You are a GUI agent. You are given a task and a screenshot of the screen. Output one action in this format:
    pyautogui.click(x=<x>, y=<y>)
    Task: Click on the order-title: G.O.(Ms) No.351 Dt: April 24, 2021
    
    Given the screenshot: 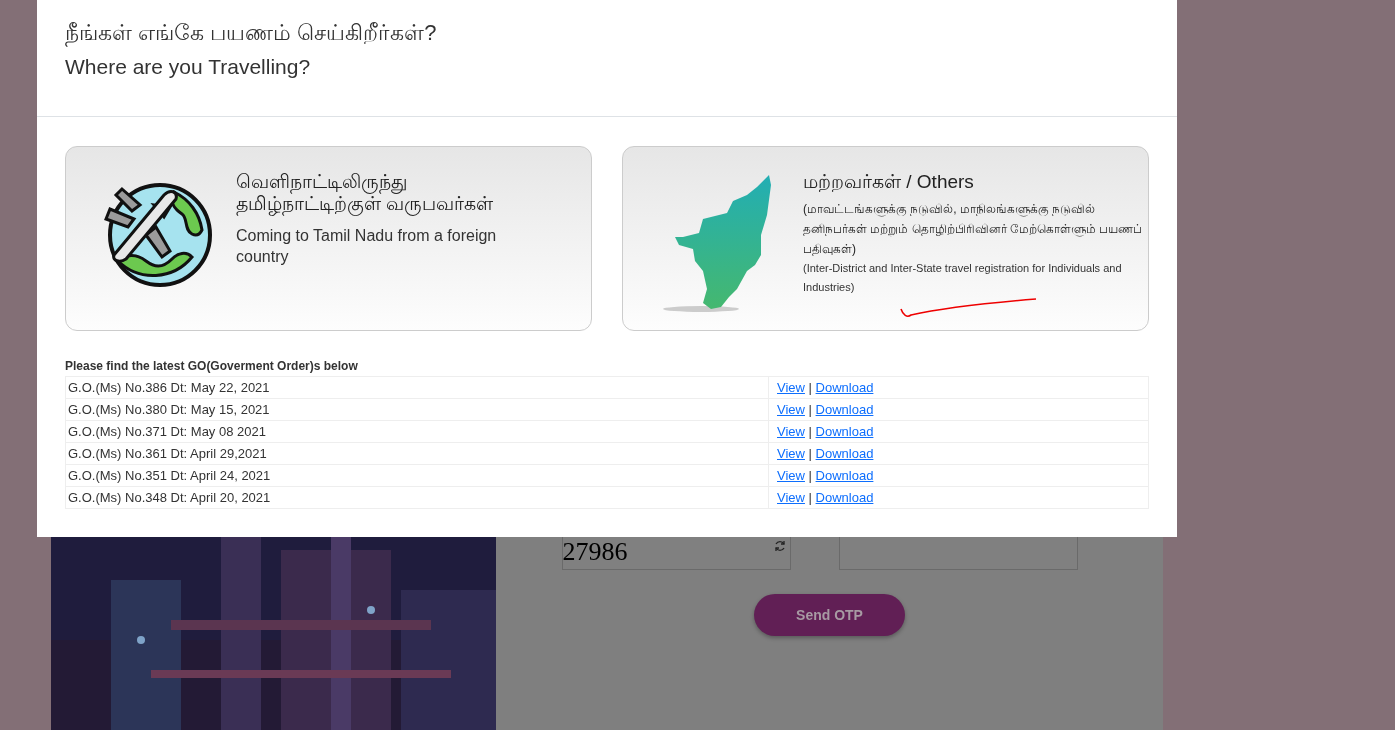 What is the action you would take?
    pyautogui.click(x=417, y=475)
    